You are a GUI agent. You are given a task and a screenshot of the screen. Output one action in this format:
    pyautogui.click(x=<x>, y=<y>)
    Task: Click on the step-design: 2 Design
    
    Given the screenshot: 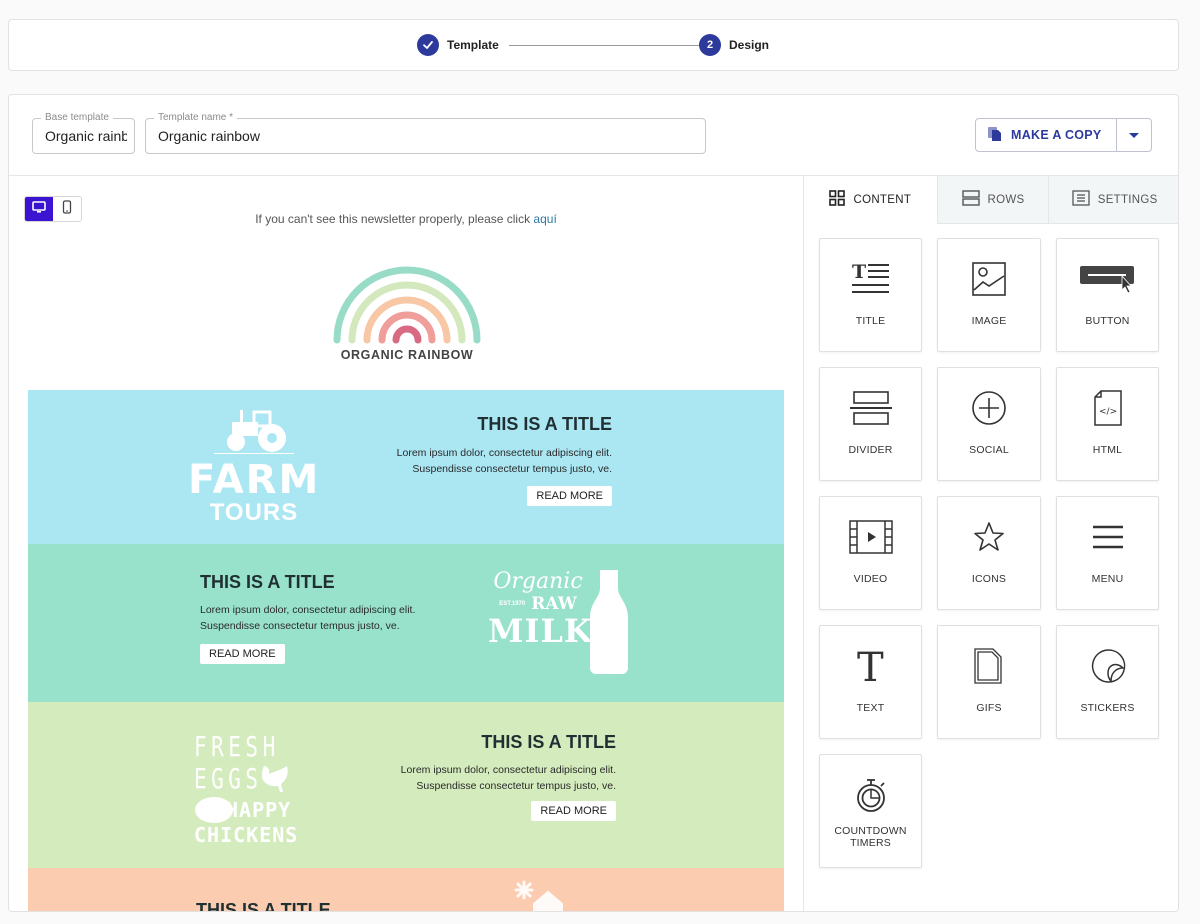 What is the action you would take?
    pyautogui.click(x=734, y=45)
    